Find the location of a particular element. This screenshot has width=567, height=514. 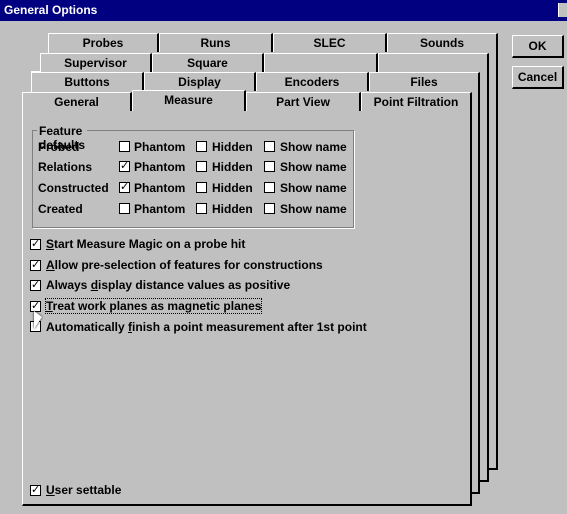

row-label-constructed: Constructed is located at coordinates (73, 188).